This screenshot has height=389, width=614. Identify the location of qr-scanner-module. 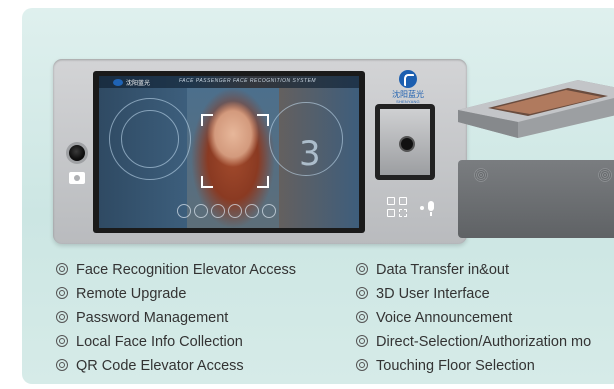
(405, 142).